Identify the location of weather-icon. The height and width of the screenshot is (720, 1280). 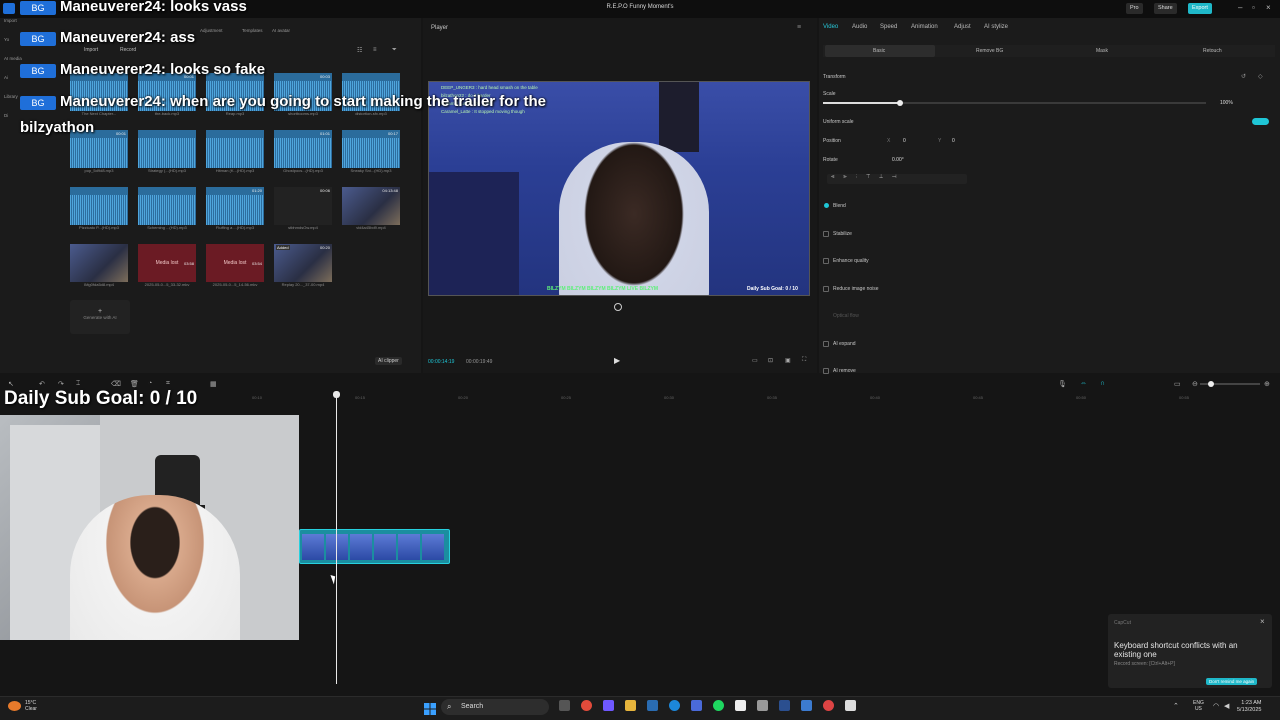
(14, 706).